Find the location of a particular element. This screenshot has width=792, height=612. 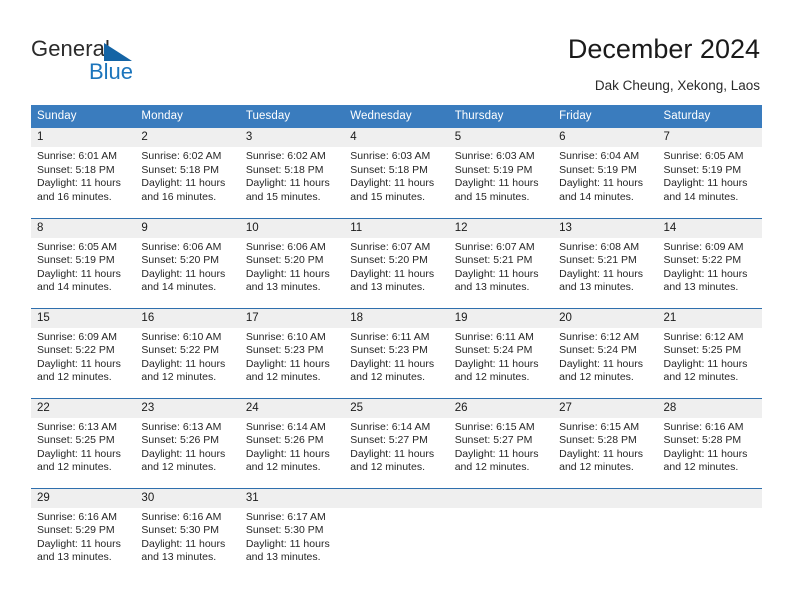

day-number is located at coordinates (396, 498).